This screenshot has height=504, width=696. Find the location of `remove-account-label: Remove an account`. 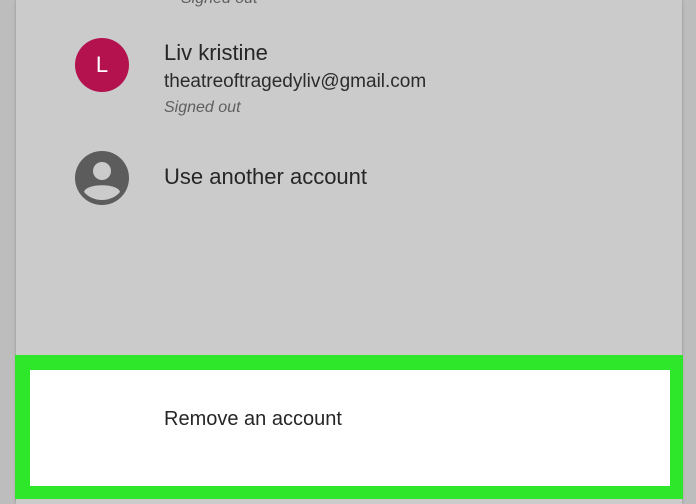

remove-account-label: Remove an account is located at coordinates (253, 419).